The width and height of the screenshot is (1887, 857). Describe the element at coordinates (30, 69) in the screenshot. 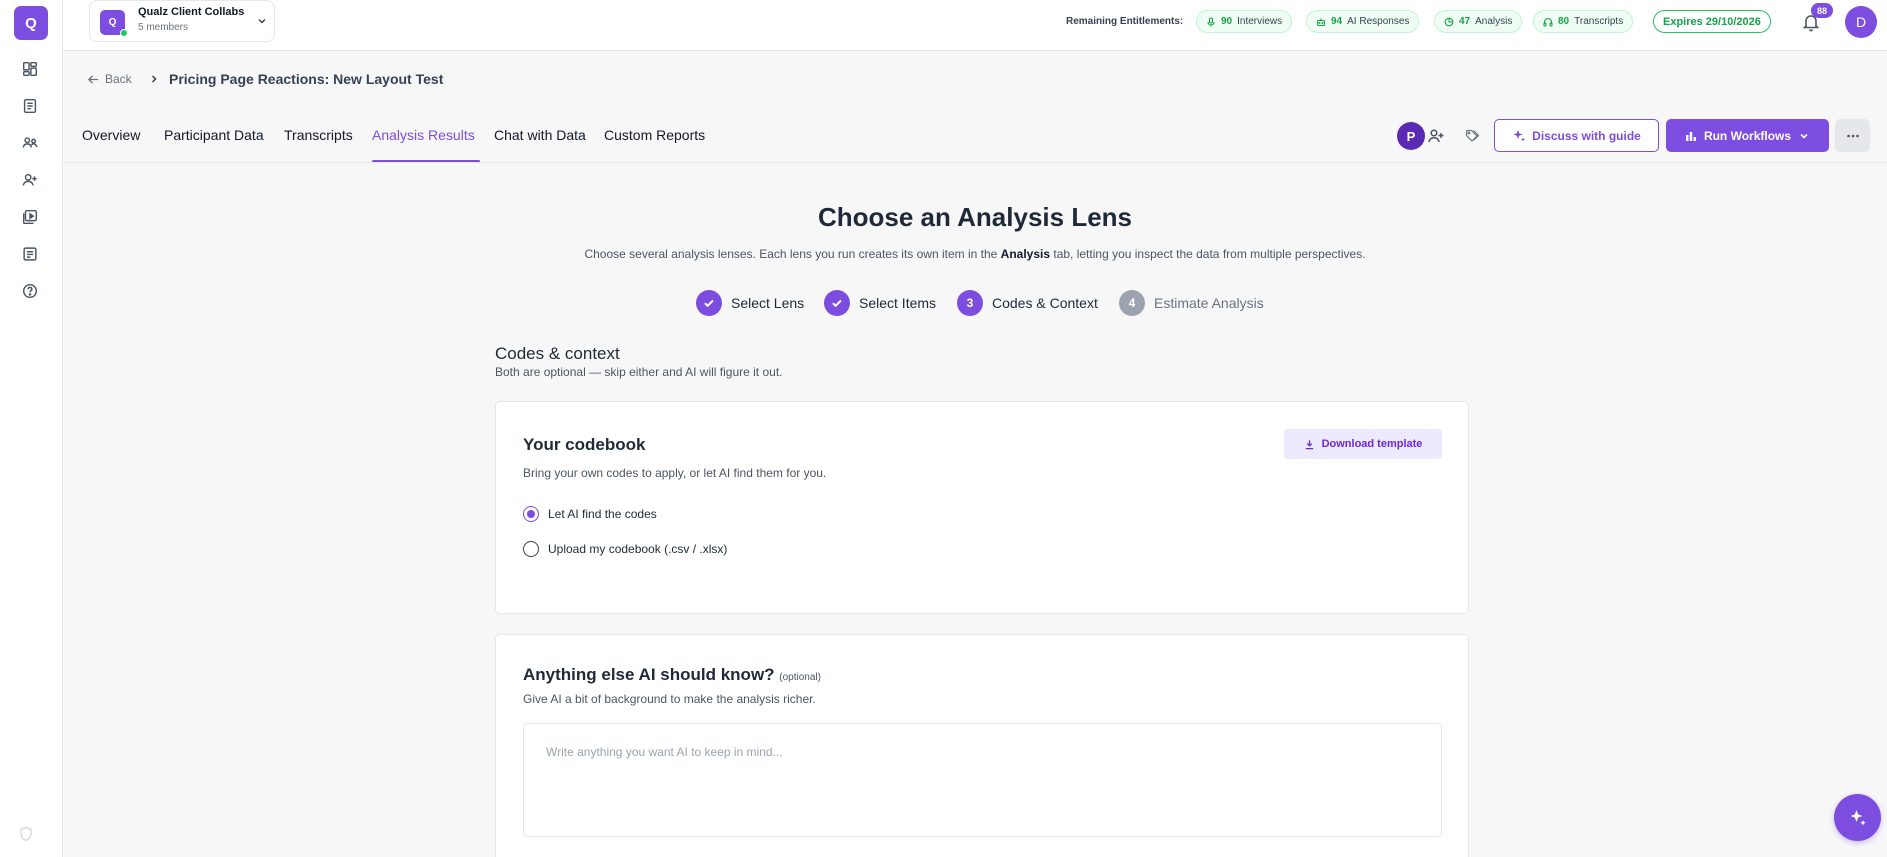

I see `dashboard-icon` at that location.